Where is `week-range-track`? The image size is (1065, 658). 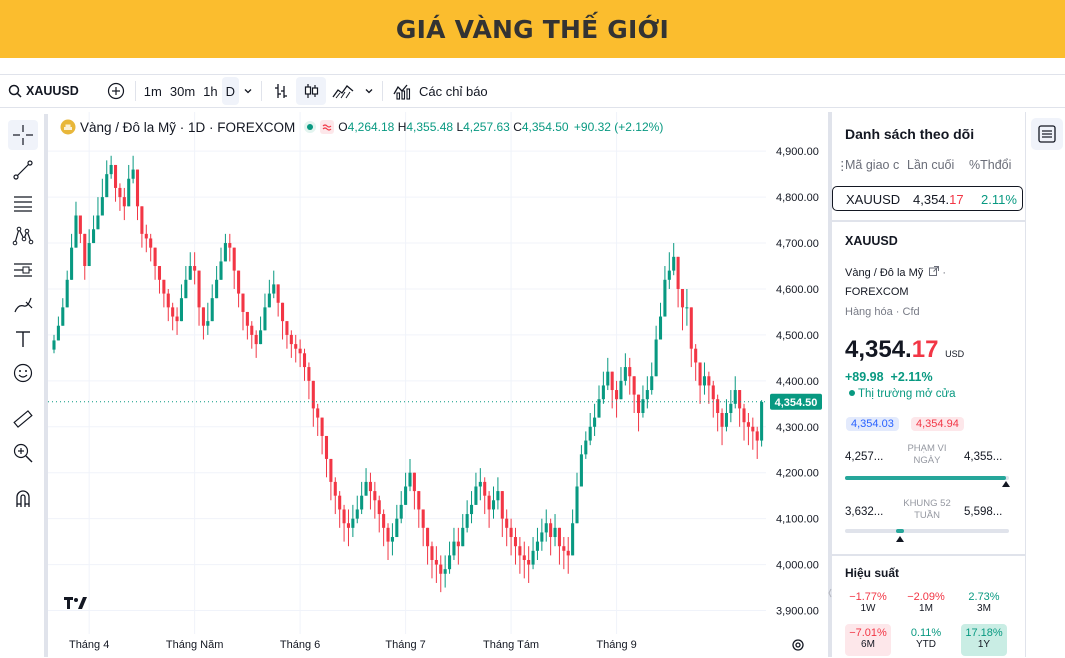 week-range-track is located at coordinates (927, 531).